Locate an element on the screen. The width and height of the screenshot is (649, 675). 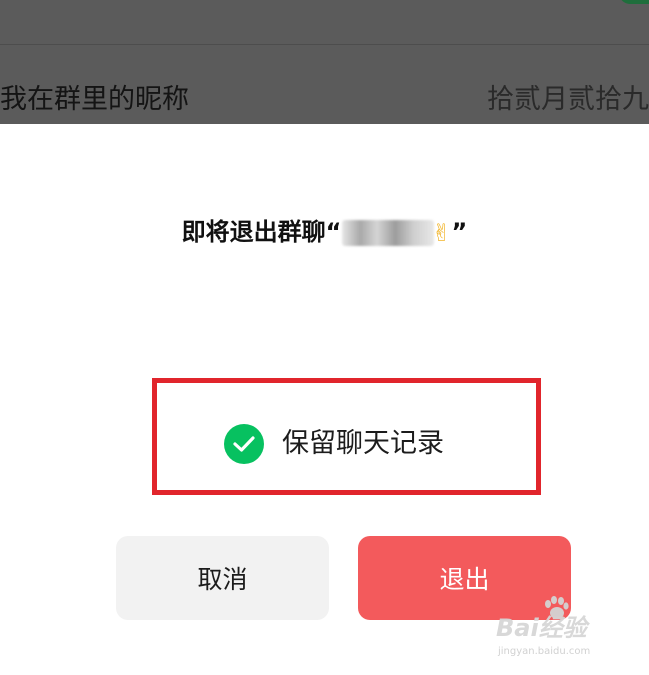
baidu-jingyan-watermark: Bai经验 jingyan.baidu.com is located at coordinates (563, 631).